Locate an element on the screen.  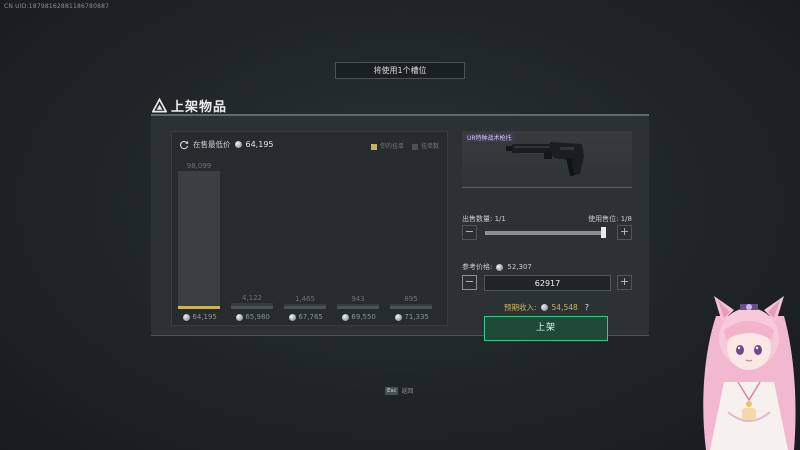
expected-income-value: 54,548 is located at coordinates (564, 307).